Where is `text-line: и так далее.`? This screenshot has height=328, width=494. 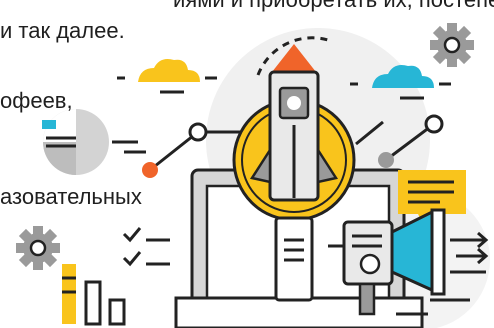 text-line: и так далее. is located at coordinates (62, 30).